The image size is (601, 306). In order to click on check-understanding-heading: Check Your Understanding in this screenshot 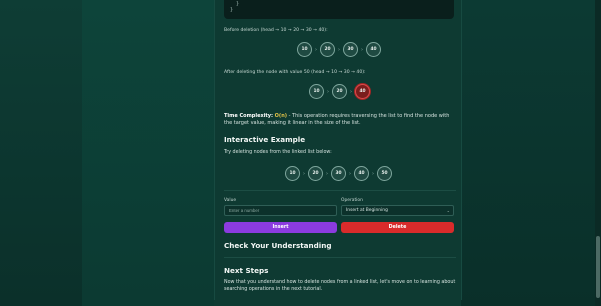, I will do `click(278, 245)`.